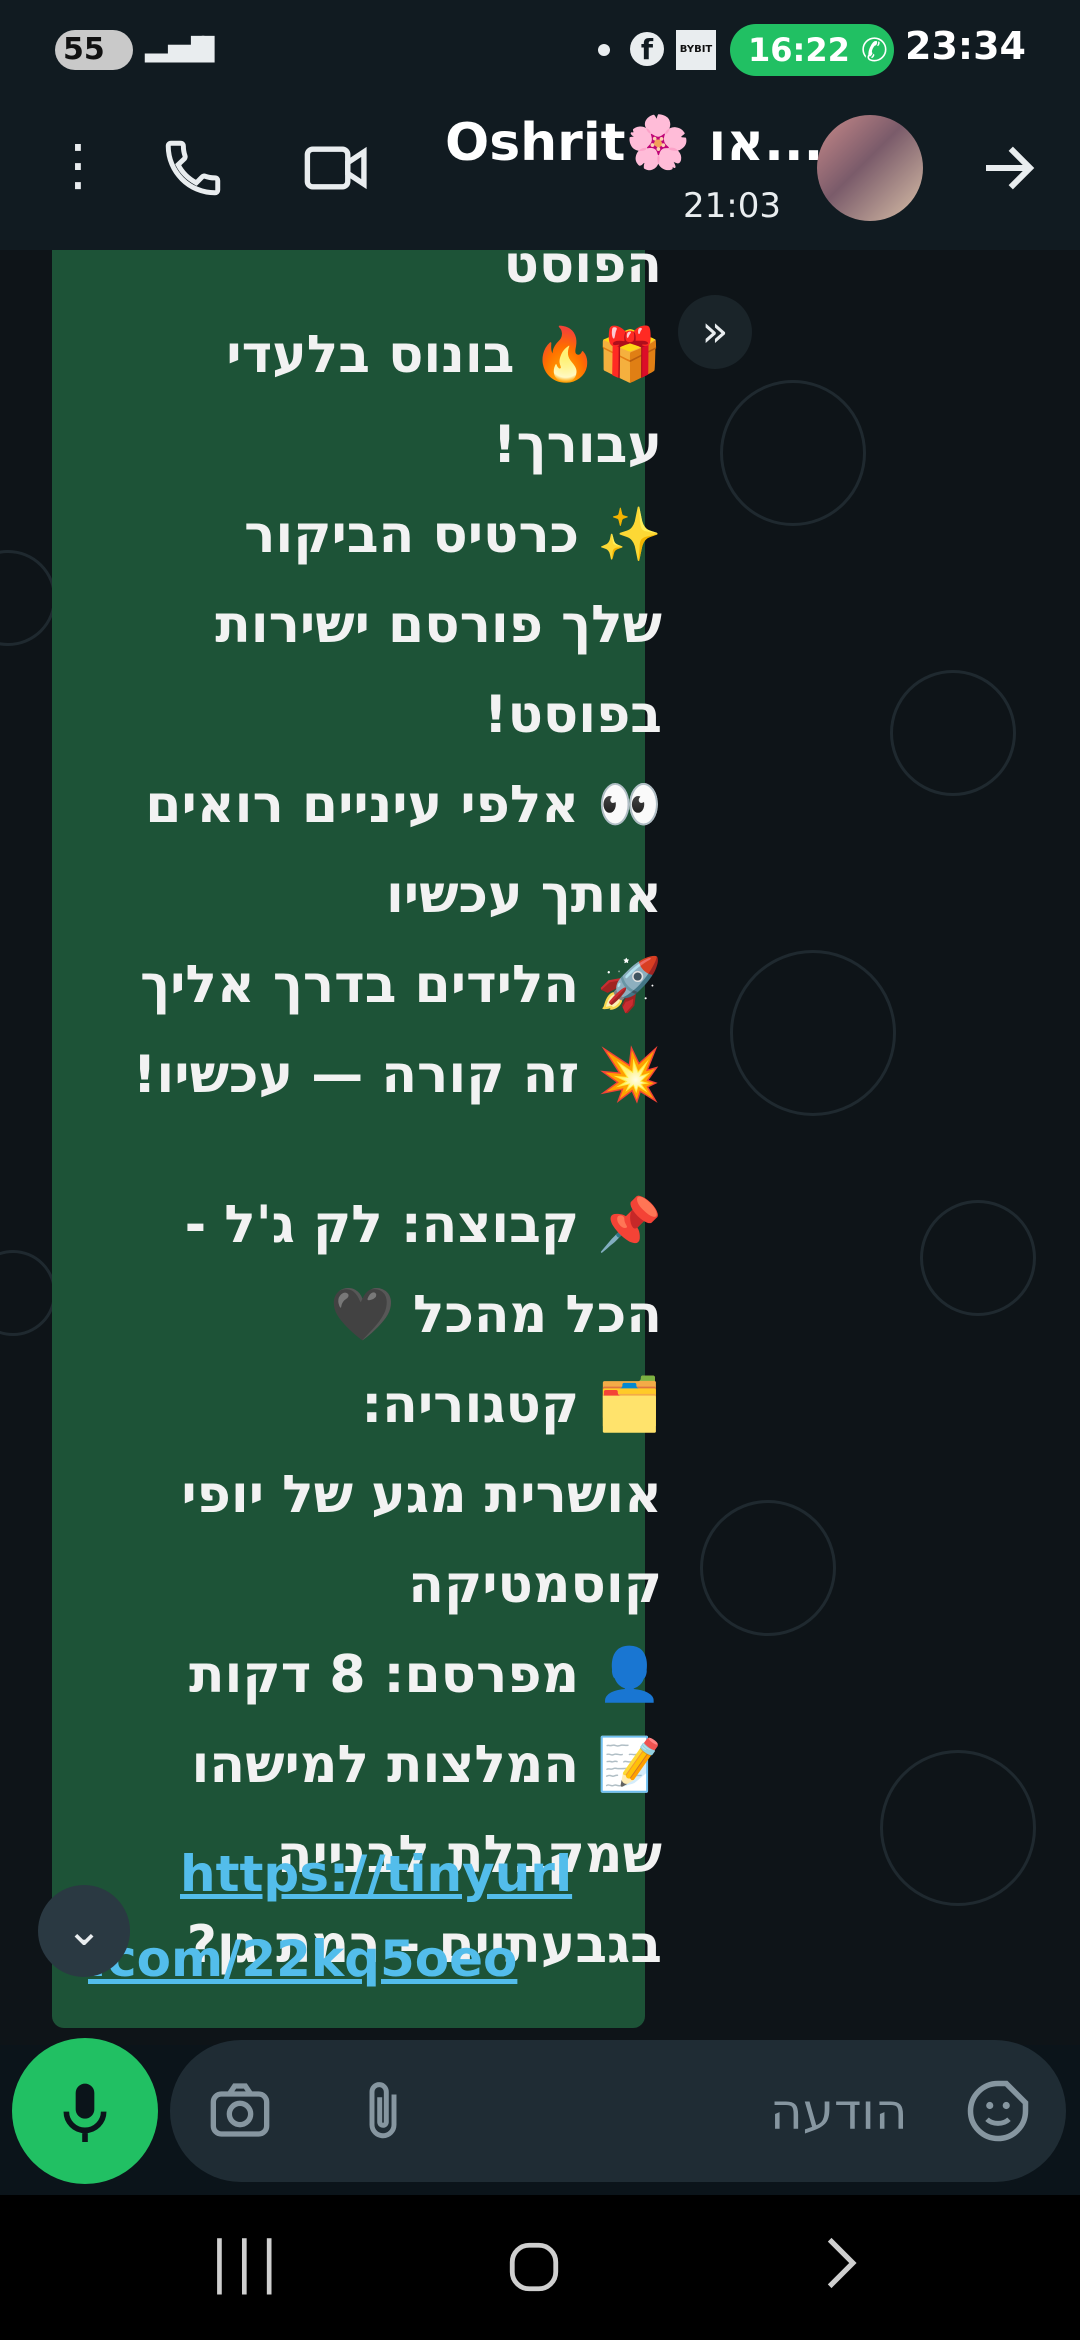 Image resolution: width=1080 pixels, height=2340 pixels. Describe the element at coordinates (696, 50) in the screenshot. I see `bybit-icon: BYBIT` at that location.